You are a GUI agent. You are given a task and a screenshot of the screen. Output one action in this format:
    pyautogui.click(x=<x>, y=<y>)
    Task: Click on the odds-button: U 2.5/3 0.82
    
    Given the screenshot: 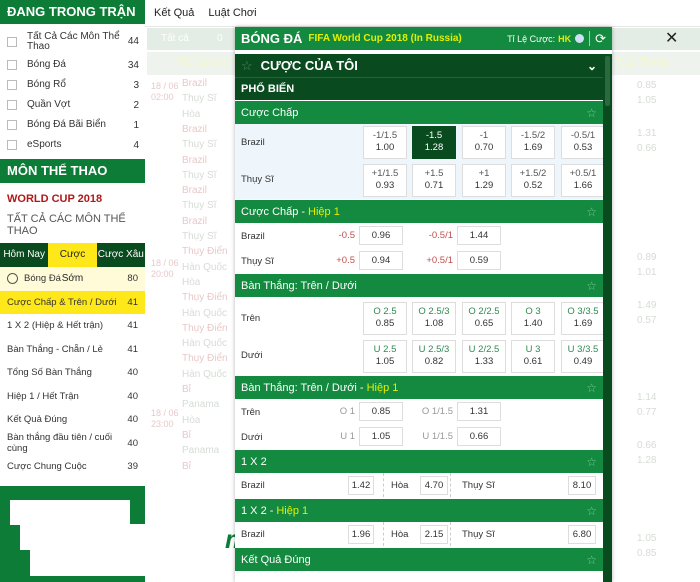 What is the action you would take?
    pyautogui.click(x=434, y=356)
    